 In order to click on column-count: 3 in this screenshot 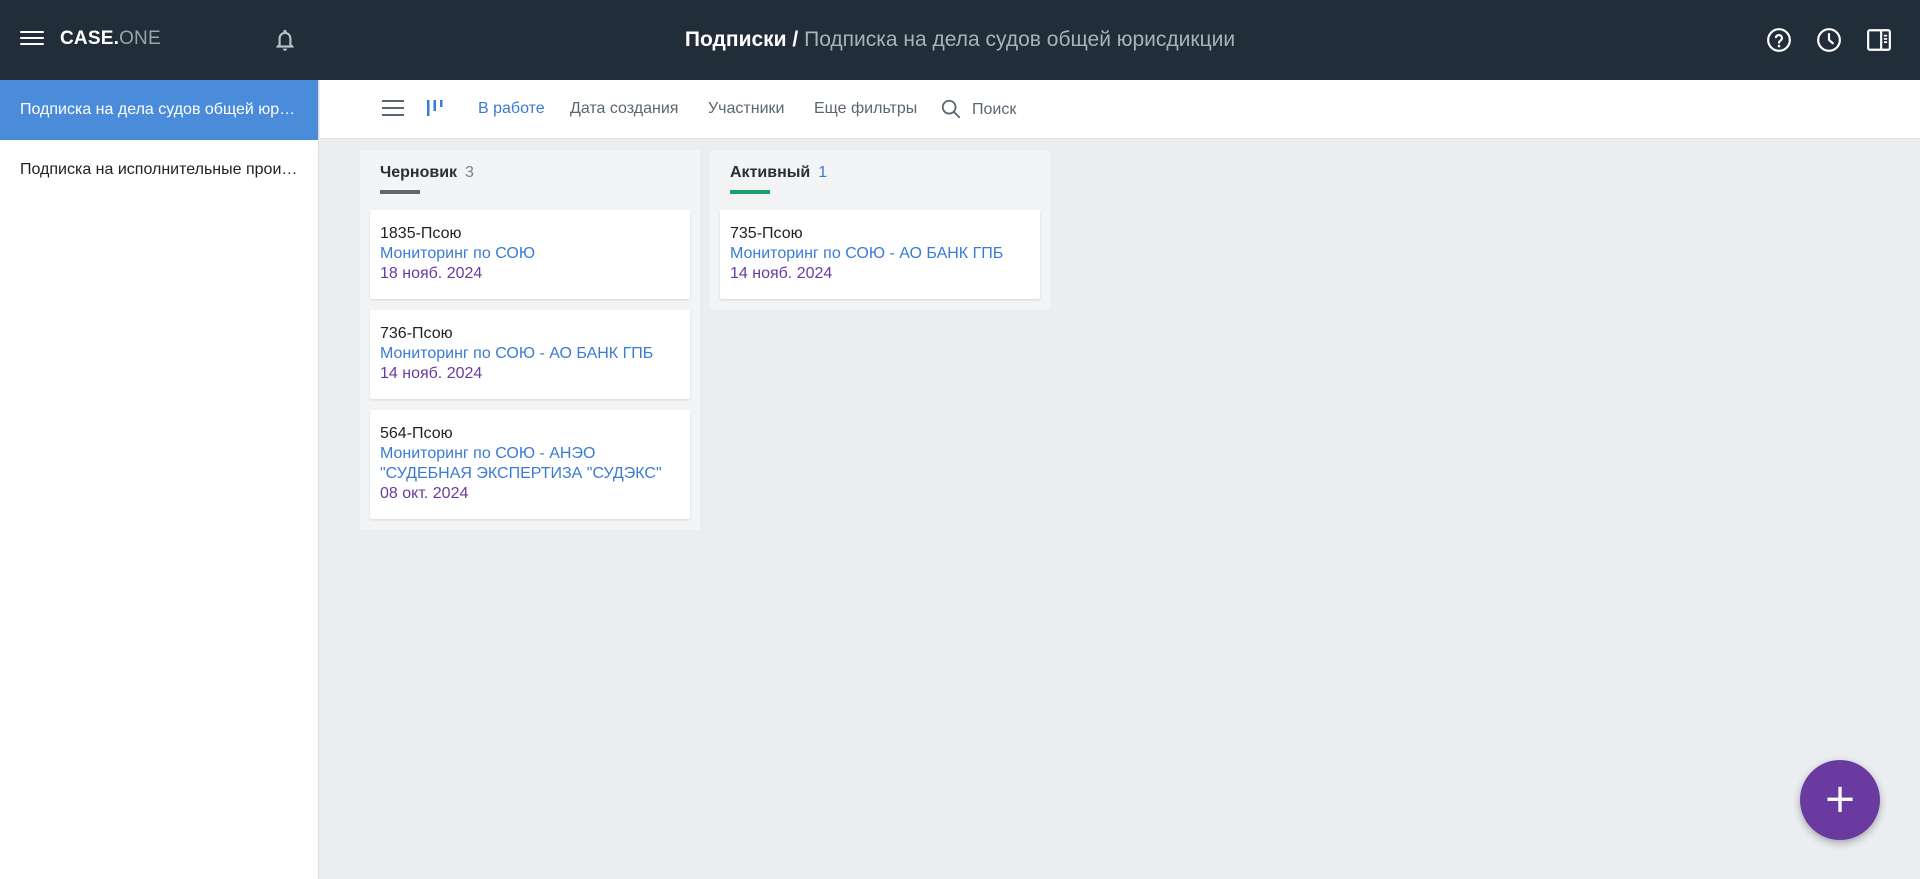, I will do `click(469, 172)`.